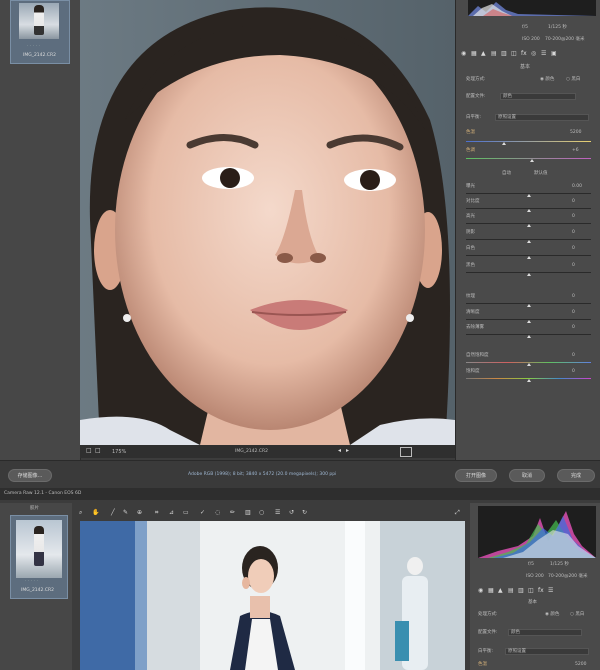 The width and height of the screenshot is (600, 670). What do you see at coordinates (532, 160) in the screenshot?
I see `tint-slider-thumb` at bounding box center [532, 160].